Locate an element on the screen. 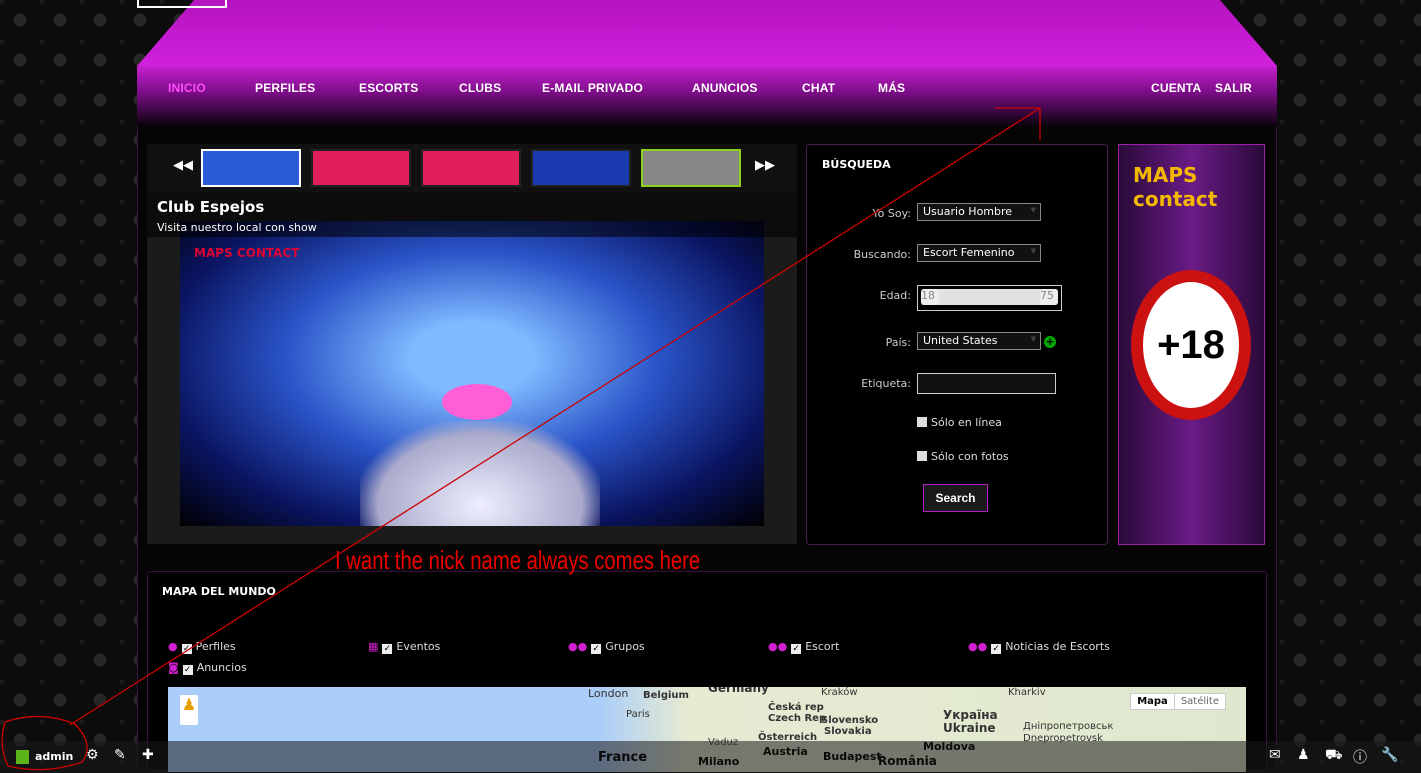 The width and height of the screenshot is (1421, 773). gear-icon: ⚙ is located at coordinates (92, 755).